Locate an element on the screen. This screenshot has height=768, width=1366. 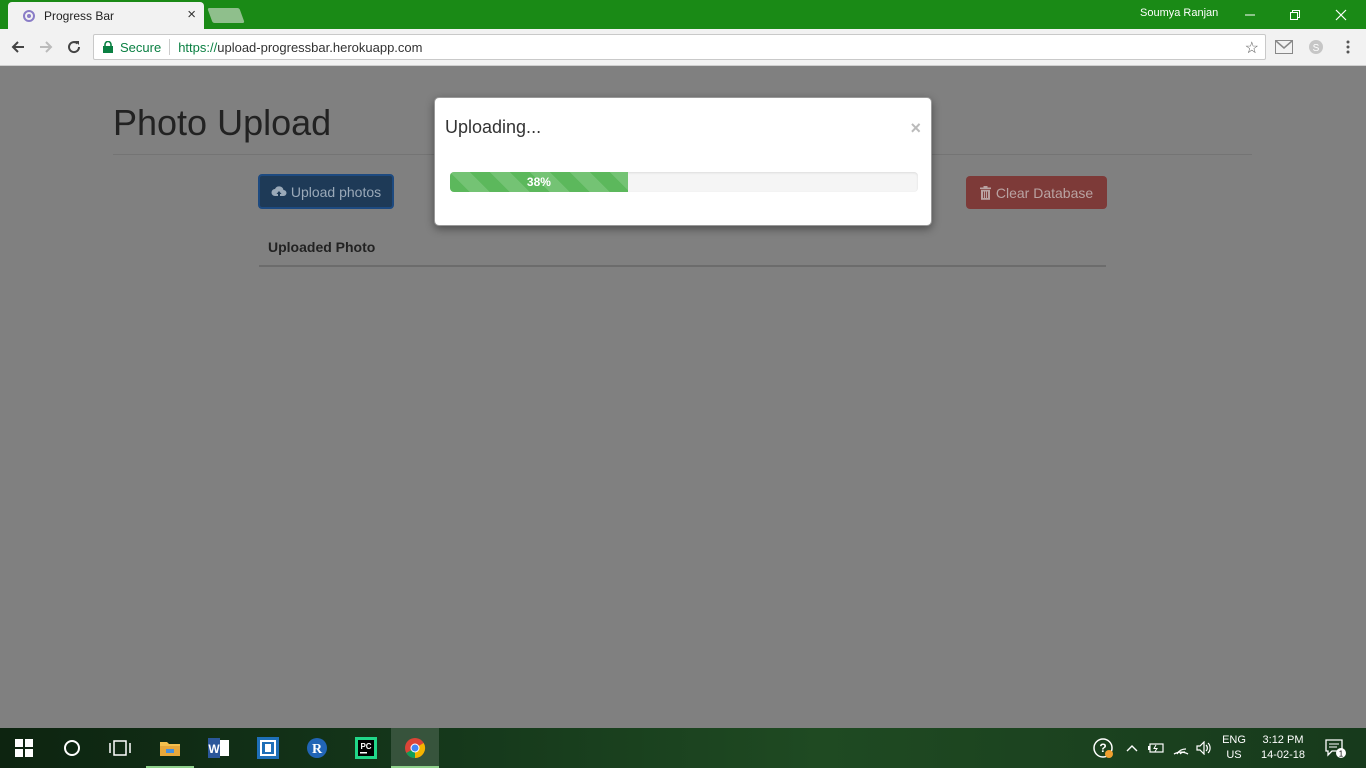
language-code: ENG is located at coordinates (1234, 740).